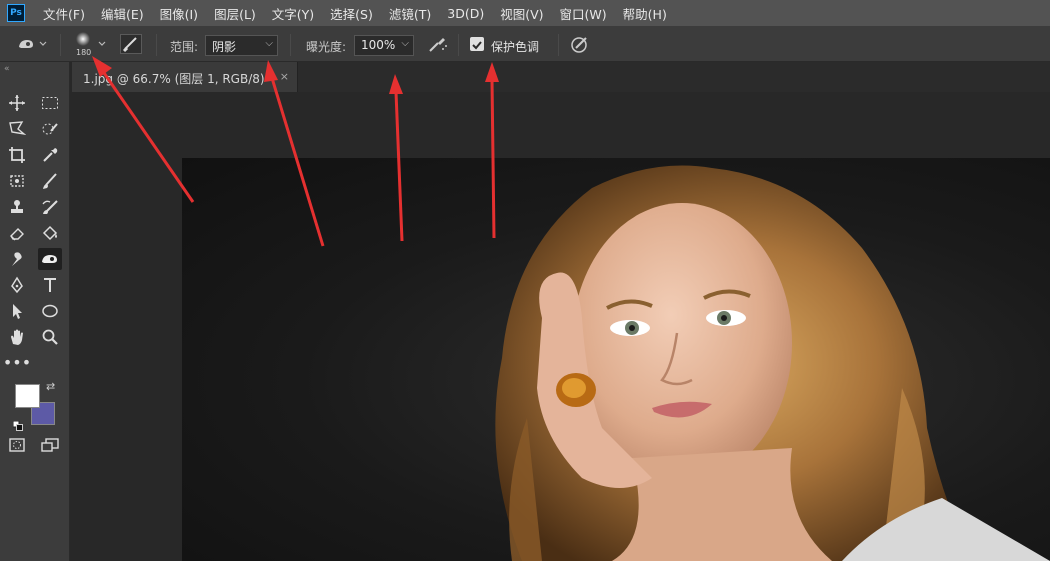  I want to click on tool-preset-picker, so click(33, 46).